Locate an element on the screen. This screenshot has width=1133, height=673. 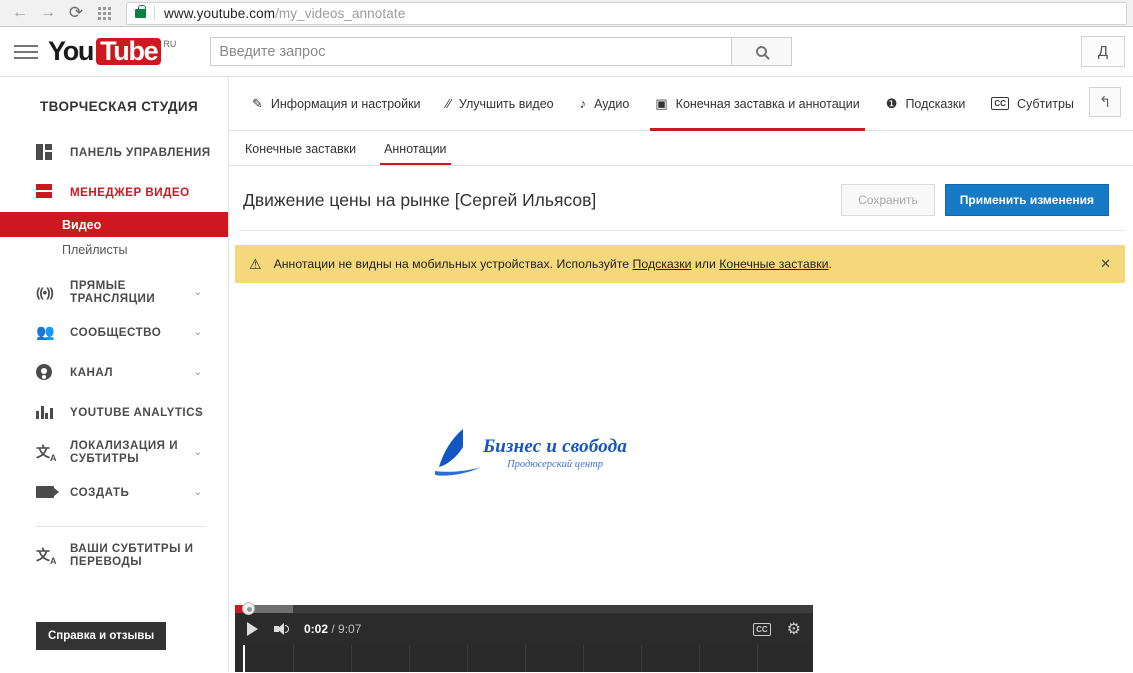
volume-icon is located at coordinates (281, 629).